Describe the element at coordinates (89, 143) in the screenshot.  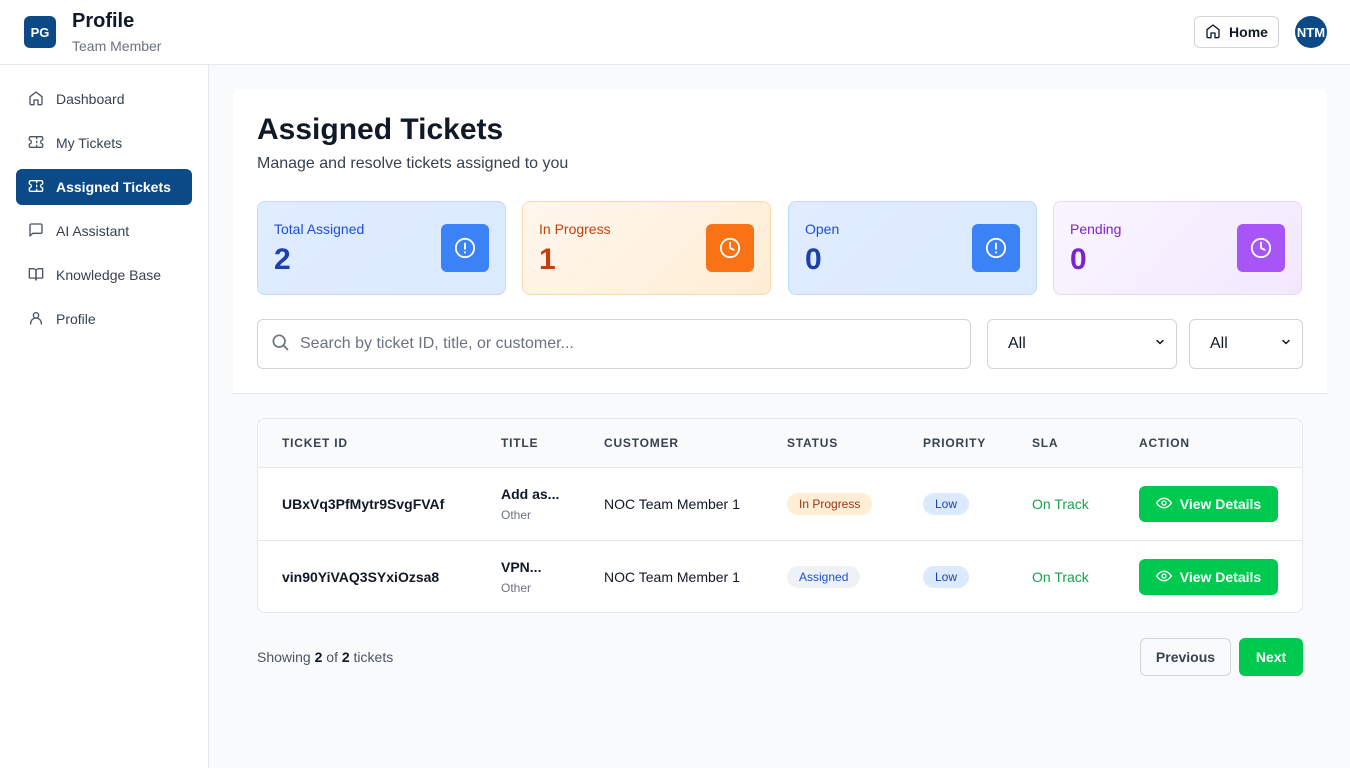
I see `sidebar-item-label: My Tickets` at that location.